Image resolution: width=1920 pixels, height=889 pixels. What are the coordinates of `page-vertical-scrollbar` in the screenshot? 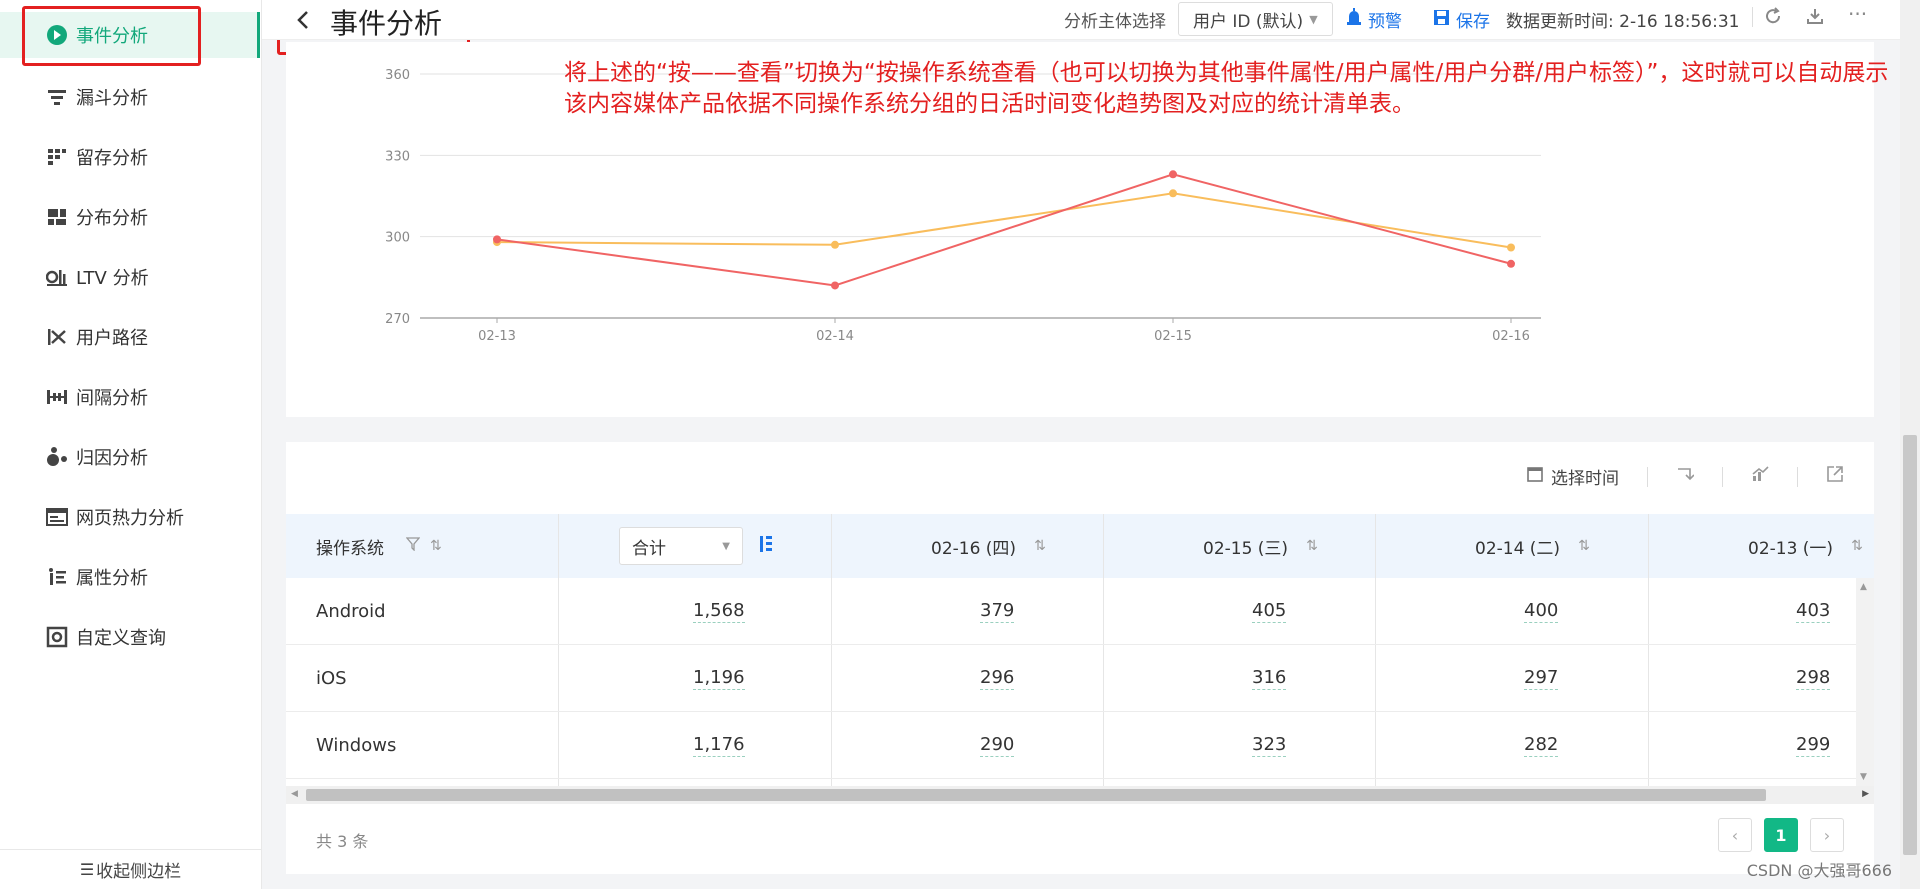 It's located at (1910, 444).